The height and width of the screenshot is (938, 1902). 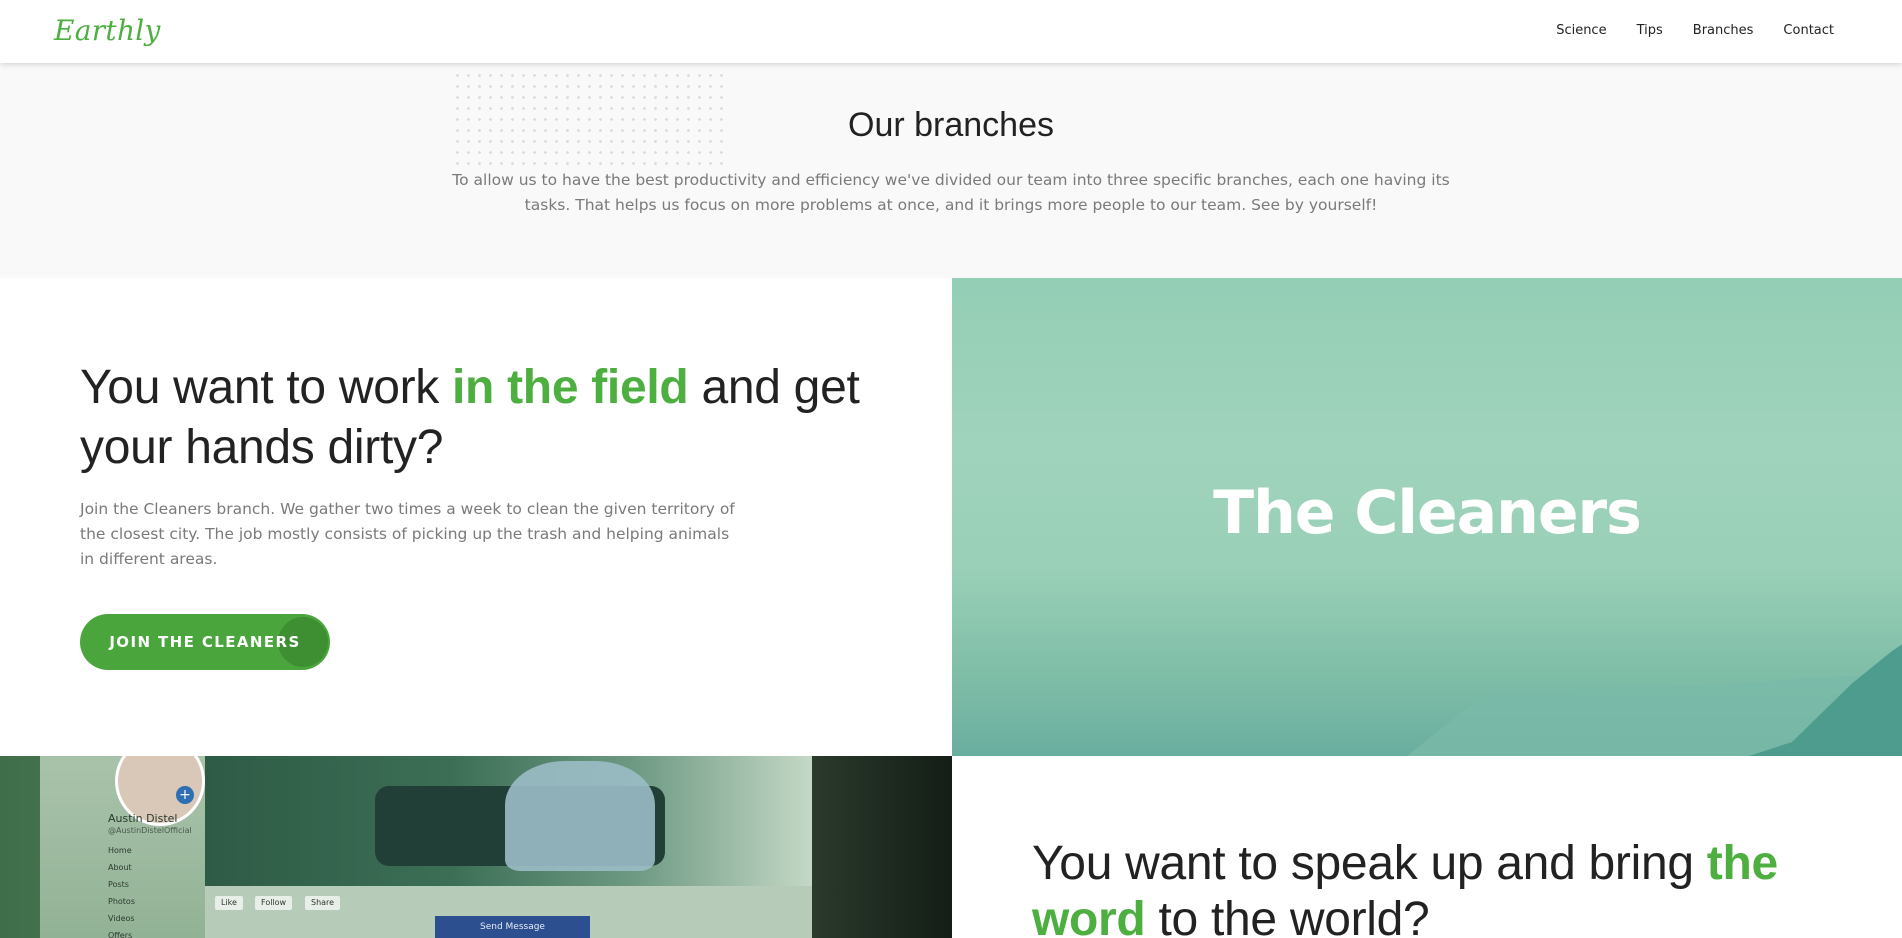 I want to click on nav-contact: Contact, so click(x=1808, y=30).